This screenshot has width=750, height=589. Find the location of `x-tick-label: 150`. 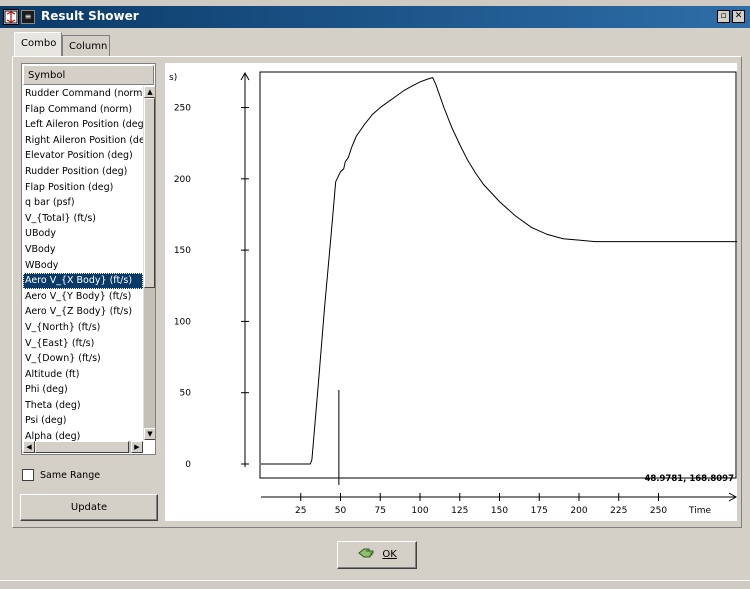

x-tick-label: 150 is located at coordinates (499, 511).